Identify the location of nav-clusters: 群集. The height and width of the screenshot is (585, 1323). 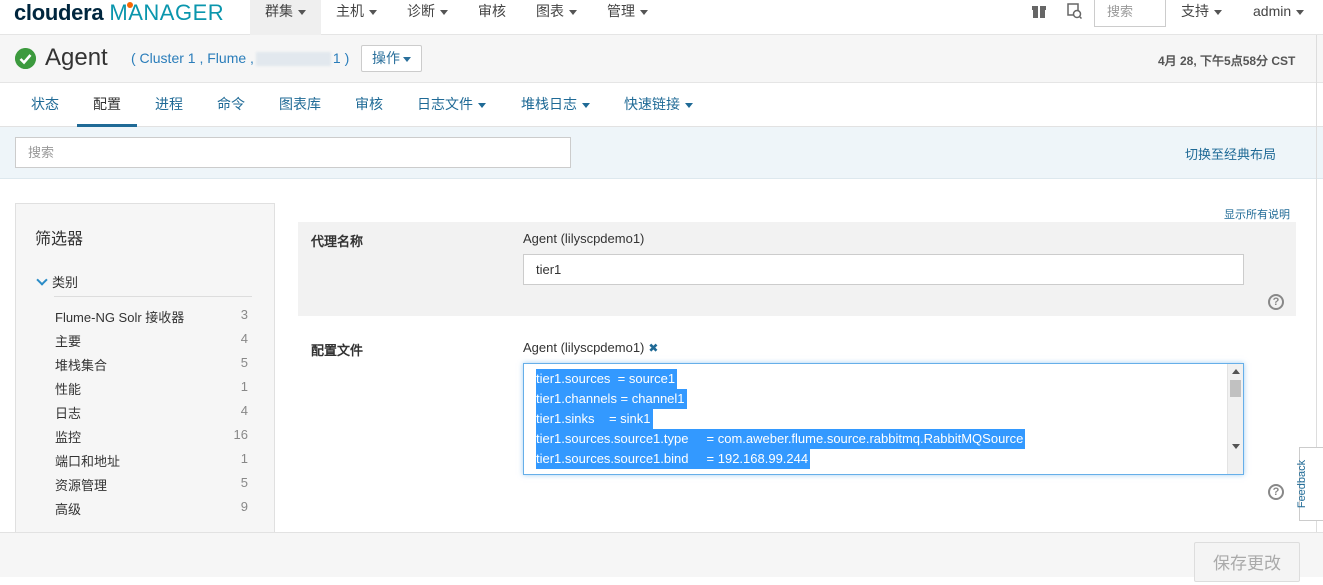
(285, 17).